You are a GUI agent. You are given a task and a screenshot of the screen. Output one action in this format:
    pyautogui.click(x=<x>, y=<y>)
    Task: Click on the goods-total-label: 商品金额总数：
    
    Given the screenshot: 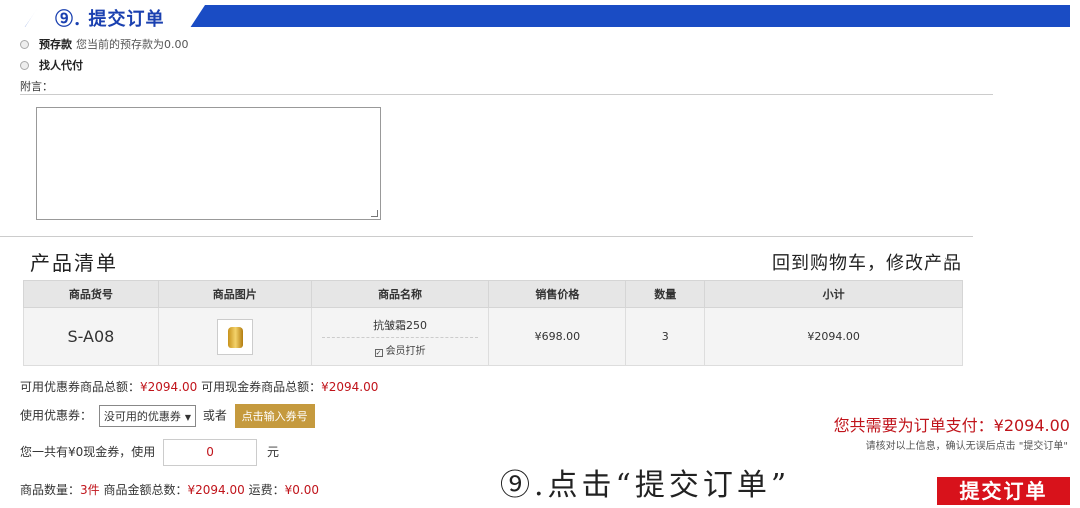 What is the action you would take?
    pyautogui.click(x=145, y=490)
    